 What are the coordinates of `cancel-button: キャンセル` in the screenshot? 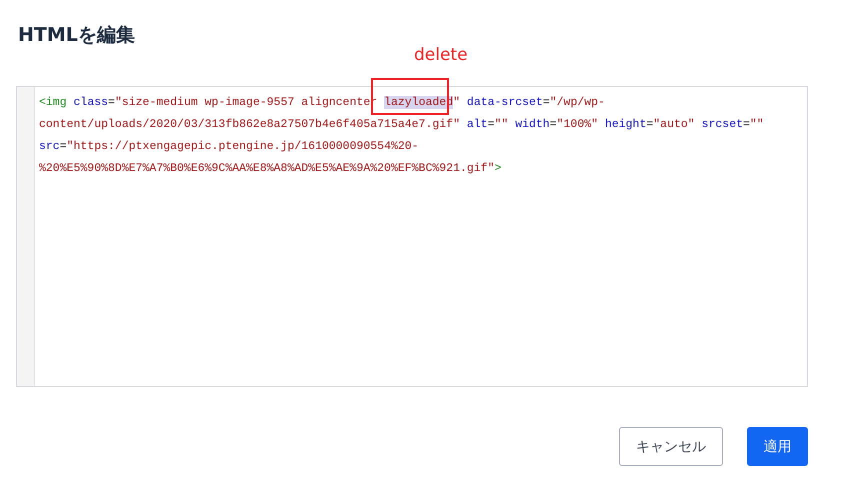 It's located at (671, 446).